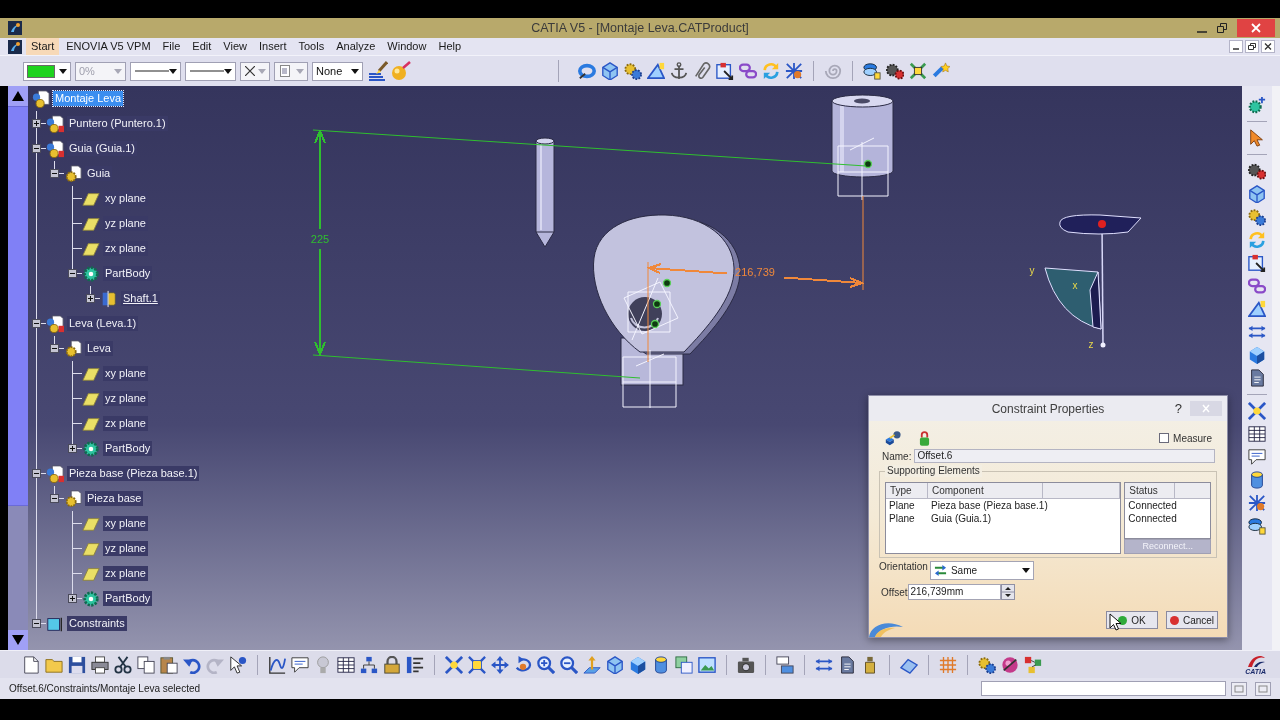  What do you see at coordinates (18, 368) in the screenshot?
I see `scrollbar` at bounding box center [18, 368].